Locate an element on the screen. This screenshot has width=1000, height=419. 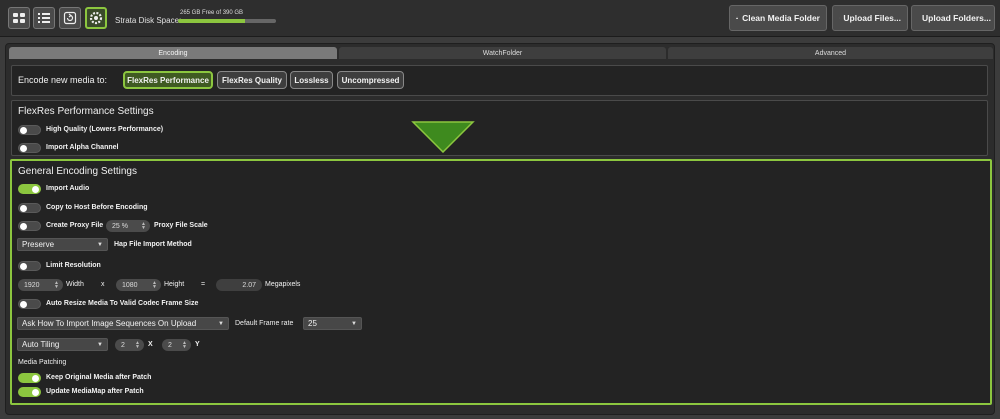
import-alpha-label: Import Alpha Channel is located at coordinates (82, 147).